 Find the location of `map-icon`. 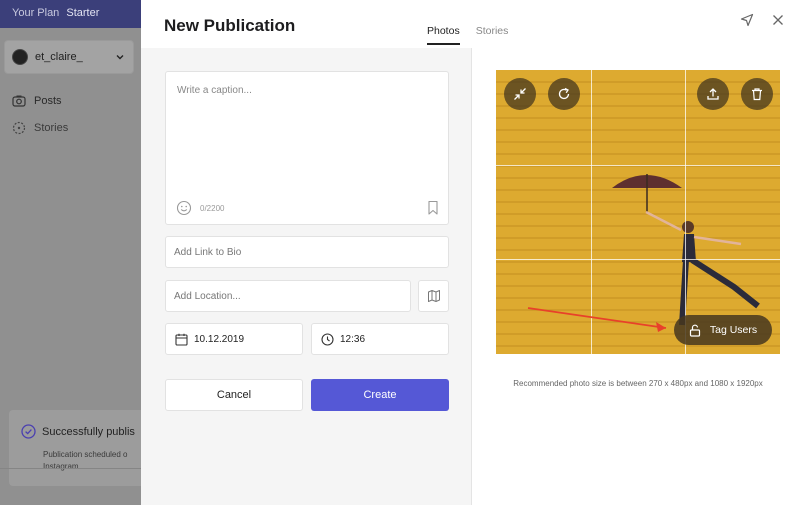

map-icon is located at coordinates (433, 296).